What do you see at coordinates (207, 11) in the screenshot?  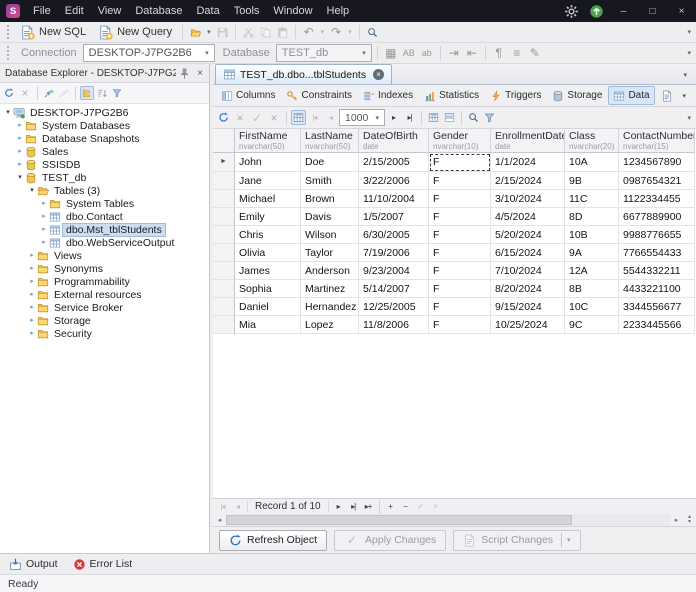 I see `menu-data: Data` at bounding box center [207, 11].